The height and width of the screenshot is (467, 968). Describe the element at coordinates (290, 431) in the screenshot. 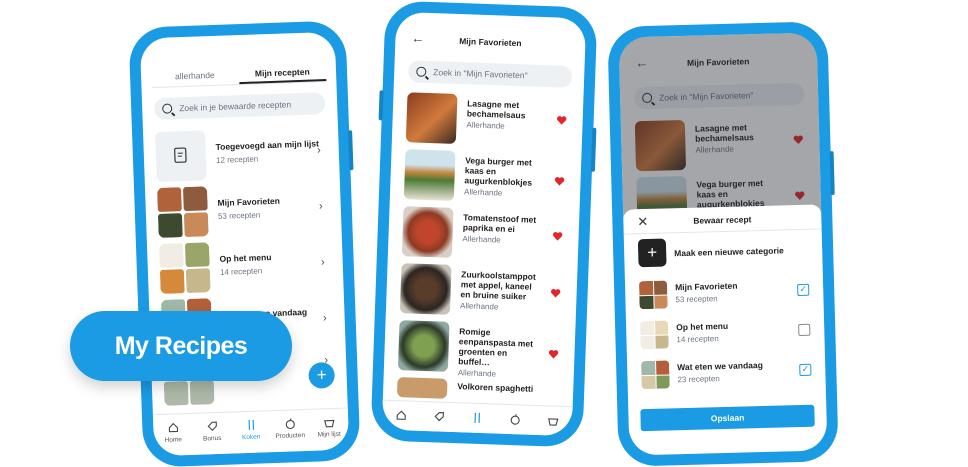

I see `nav-producten: Producten` at that location.